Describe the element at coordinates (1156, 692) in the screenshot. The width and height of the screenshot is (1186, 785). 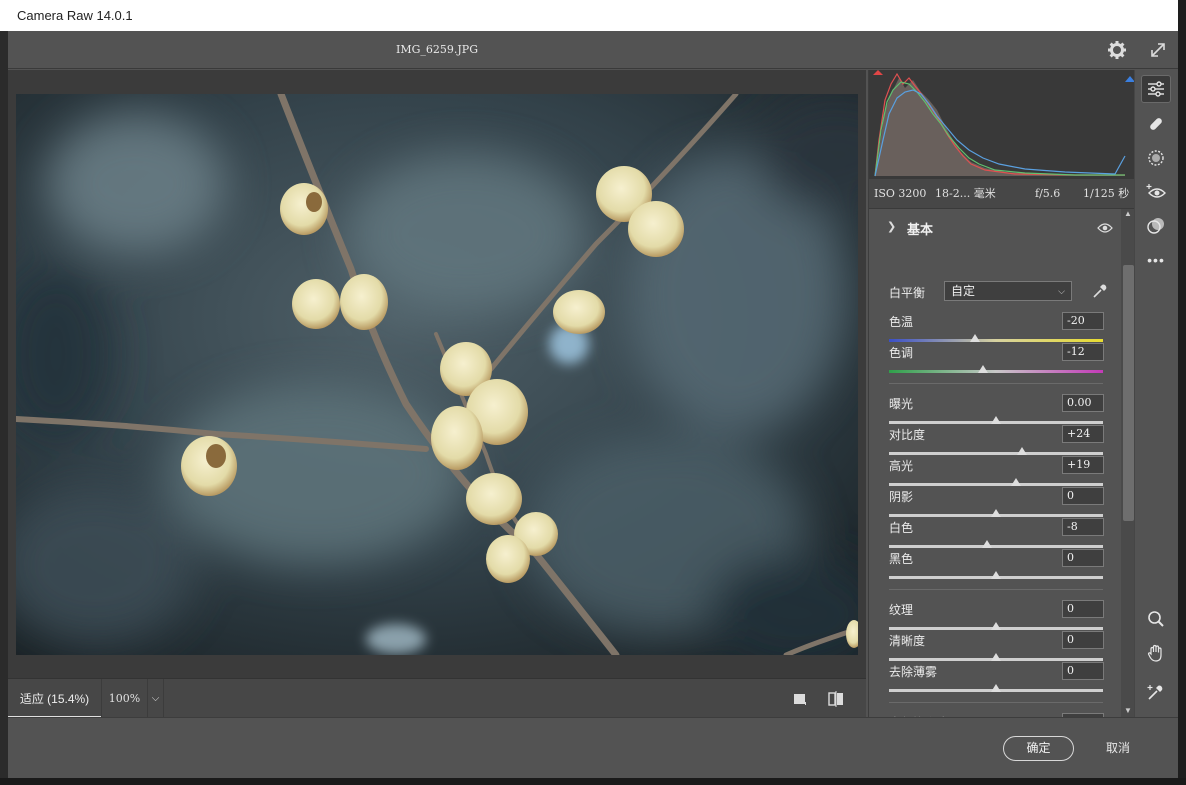
I see `color-sampler-icon` at that location.